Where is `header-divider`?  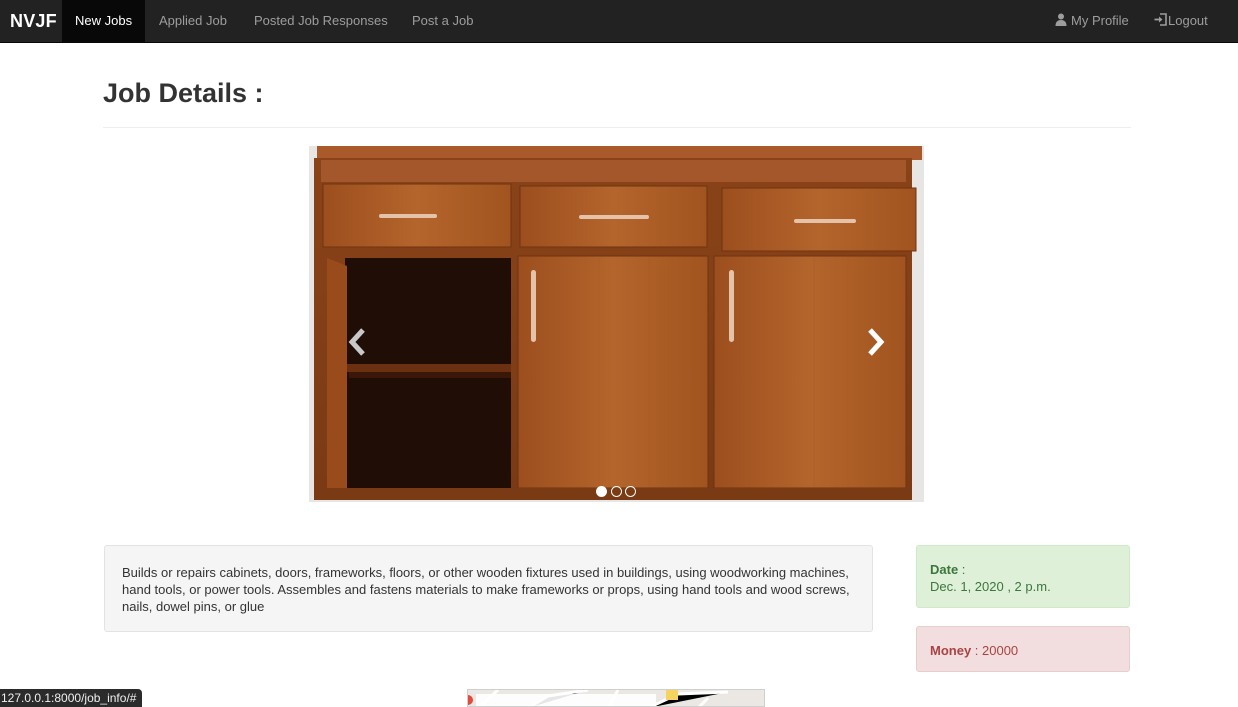
header-divider is located at coordinates (617, 127).